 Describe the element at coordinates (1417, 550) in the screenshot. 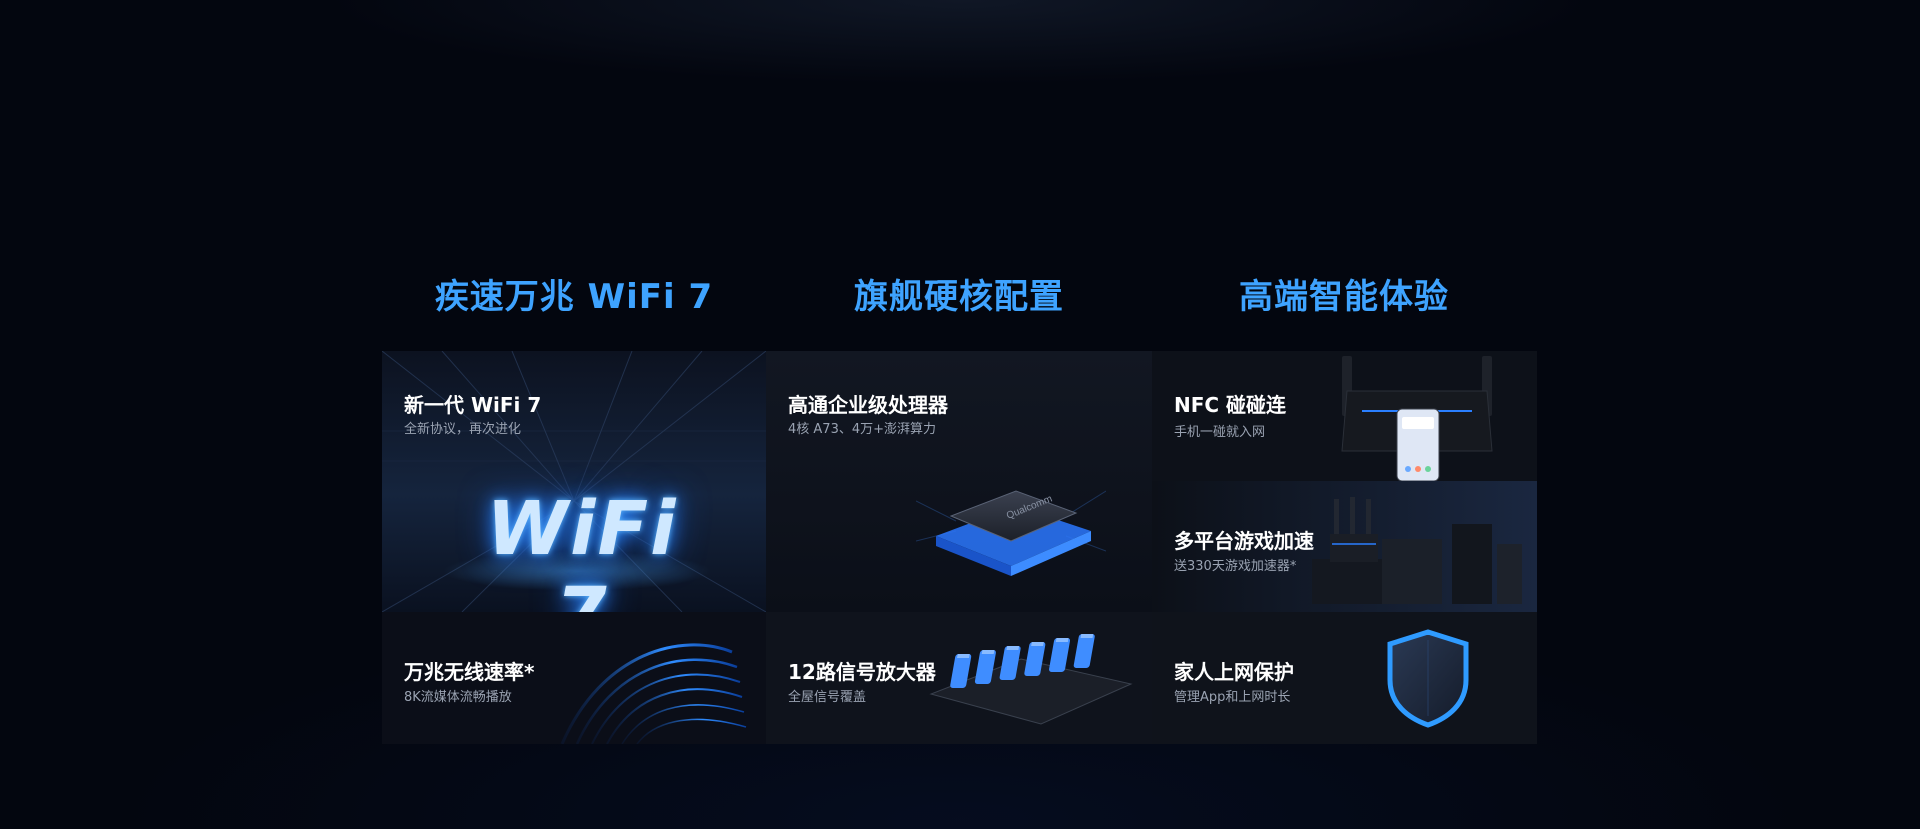

I see `gaming-devices-graphic` at that location.